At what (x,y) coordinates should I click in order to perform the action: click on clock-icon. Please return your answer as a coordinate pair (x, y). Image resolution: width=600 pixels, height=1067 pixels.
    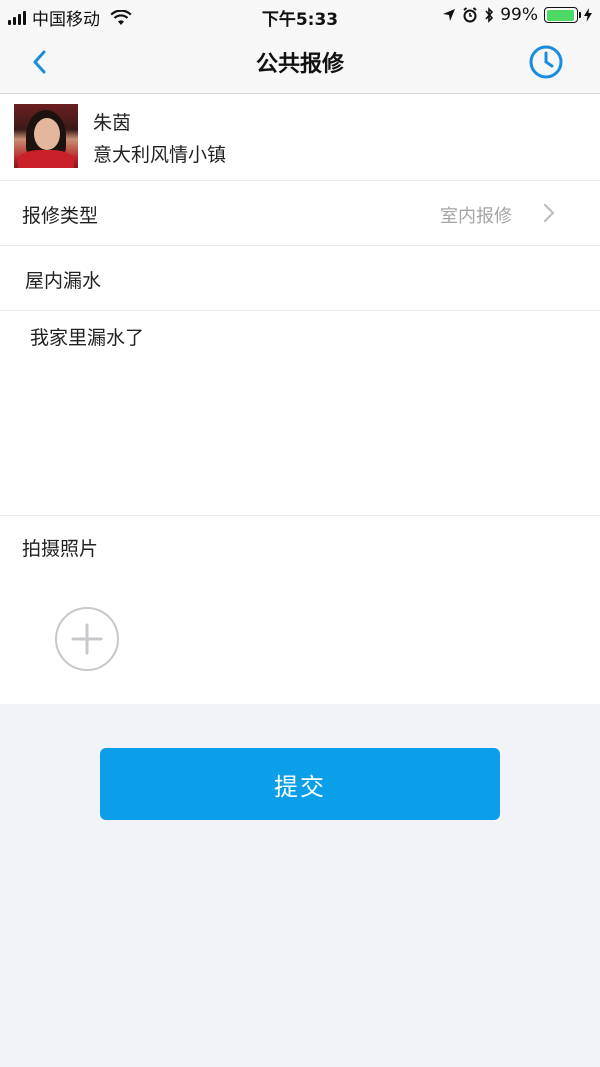
    Looking at the image, I should click on (546, 62).